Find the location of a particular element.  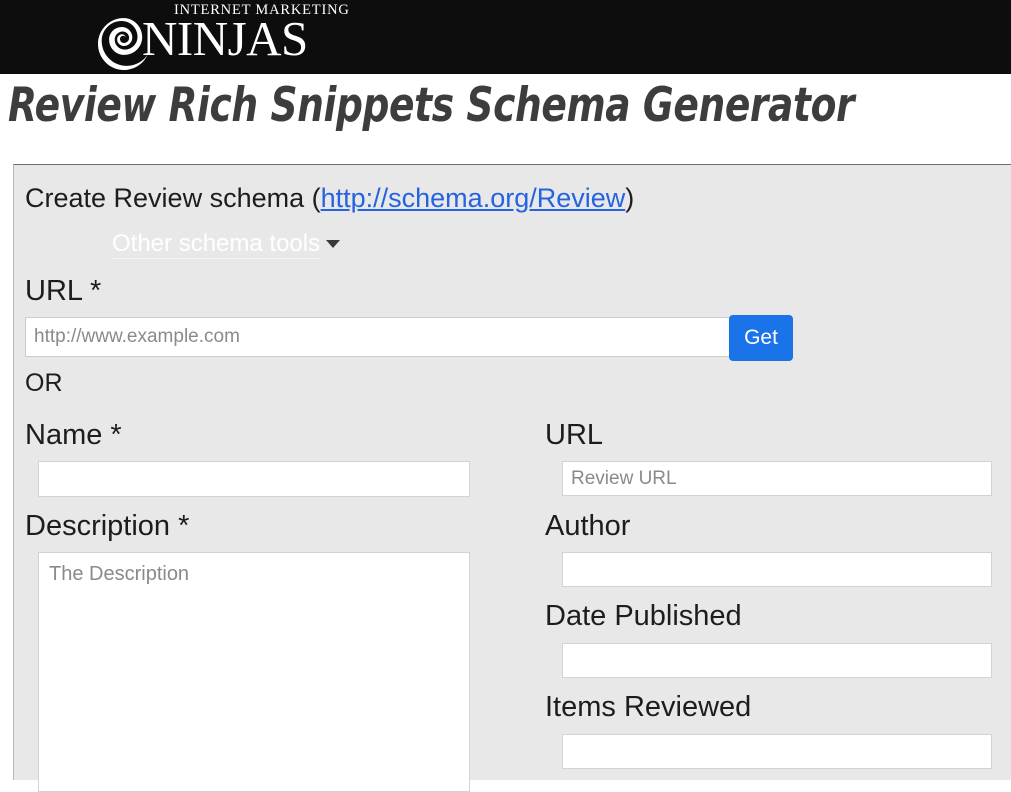

name-field-label: Name * is located at coordinates (73, 435).